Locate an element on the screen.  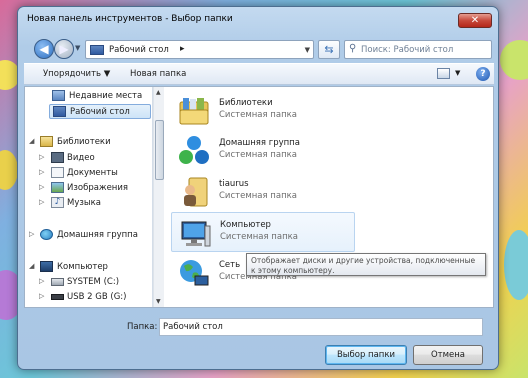
folder-item-user: tiaurus Системная папка is located at coordinates (263, 192).